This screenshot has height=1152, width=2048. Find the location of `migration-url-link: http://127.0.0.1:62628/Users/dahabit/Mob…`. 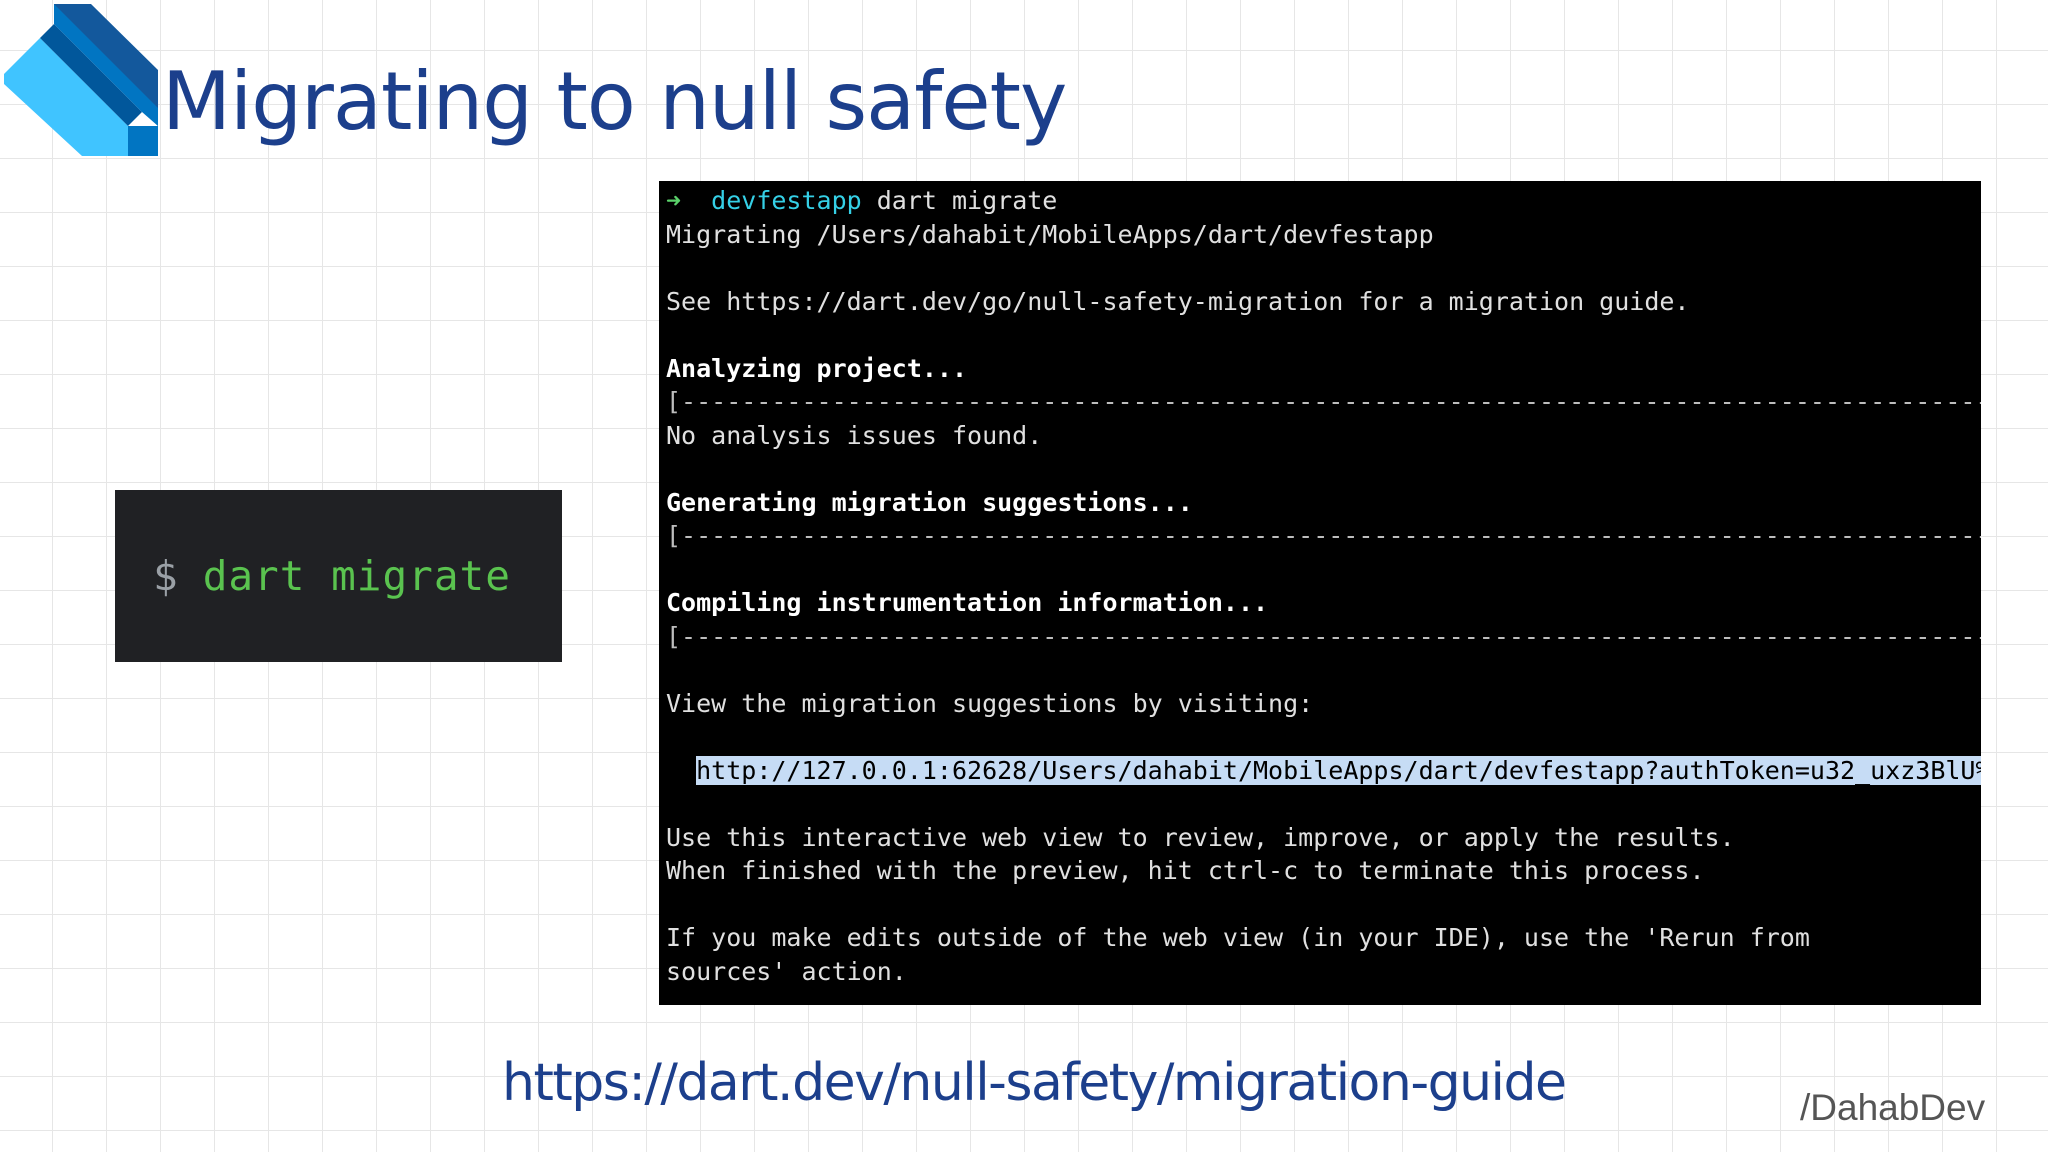

migration-url-link: http://127.0.0.1:62628/Users/dahabit/Mob… is located at coordinates (1338, 770).